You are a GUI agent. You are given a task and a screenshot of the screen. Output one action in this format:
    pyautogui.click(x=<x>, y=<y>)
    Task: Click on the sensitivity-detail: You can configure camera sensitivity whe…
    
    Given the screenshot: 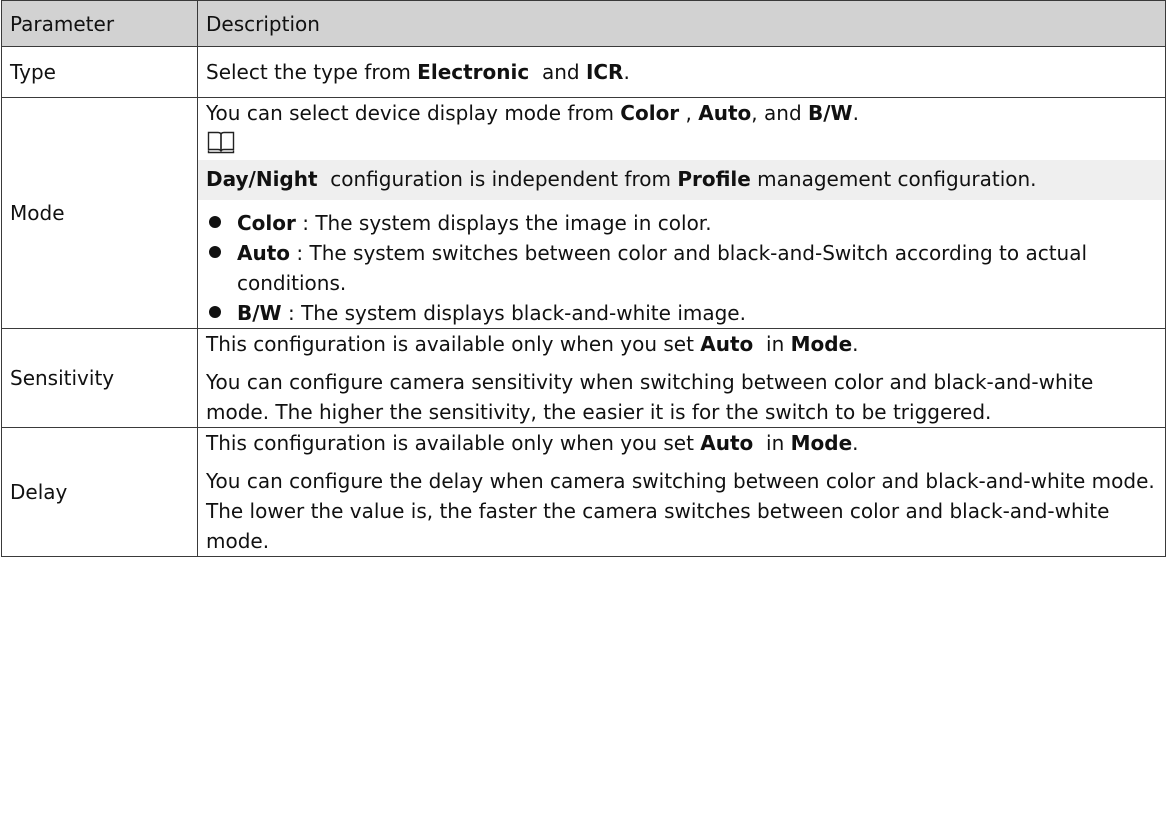 What is the action you would take?
    pyautogui.click(x=650, y=397)
    